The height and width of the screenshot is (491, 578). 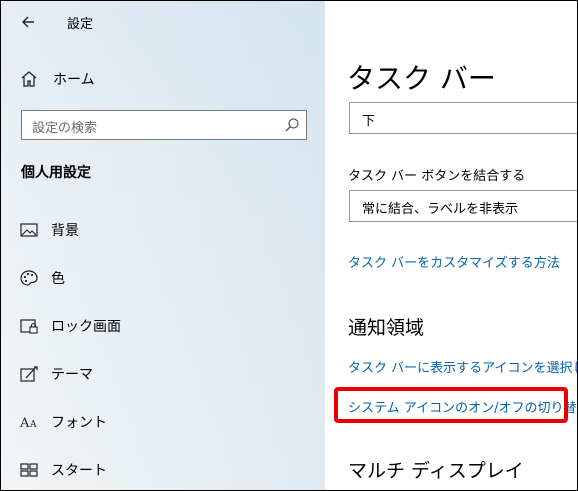 What do you see at coordinates (65, 128) in the screenshot?
I see `search-placeholder: 設定の検索` at bounding box center [65, 128].